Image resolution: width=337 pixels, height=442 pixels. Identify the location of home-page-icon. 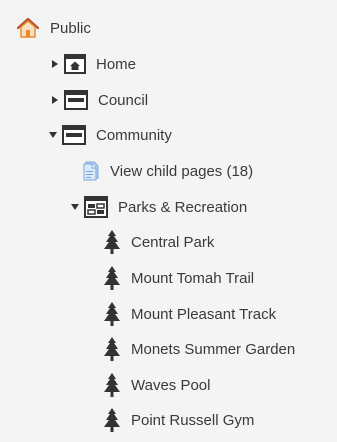
(75, 64).